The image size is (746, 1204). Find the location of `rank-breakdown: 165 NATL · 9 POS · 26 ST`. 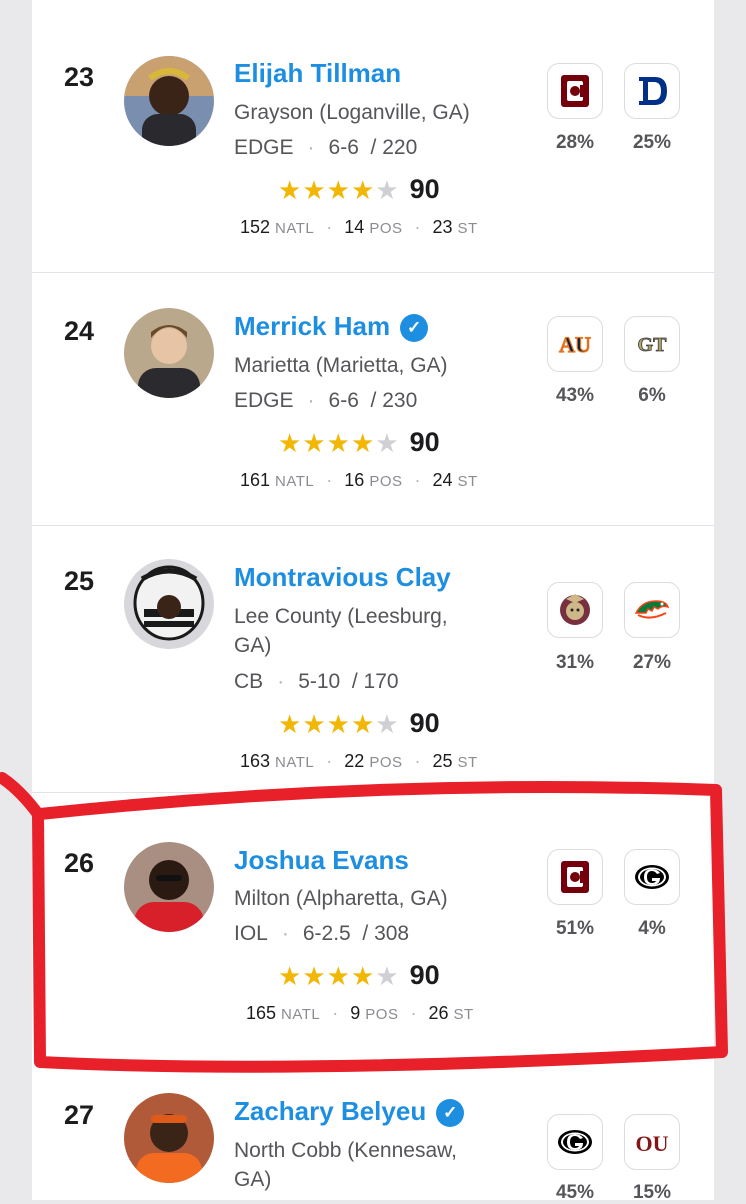

rank-breakdown: 165 NATL · 9 POS · 26 ST is located at coordinates (360, 1013).